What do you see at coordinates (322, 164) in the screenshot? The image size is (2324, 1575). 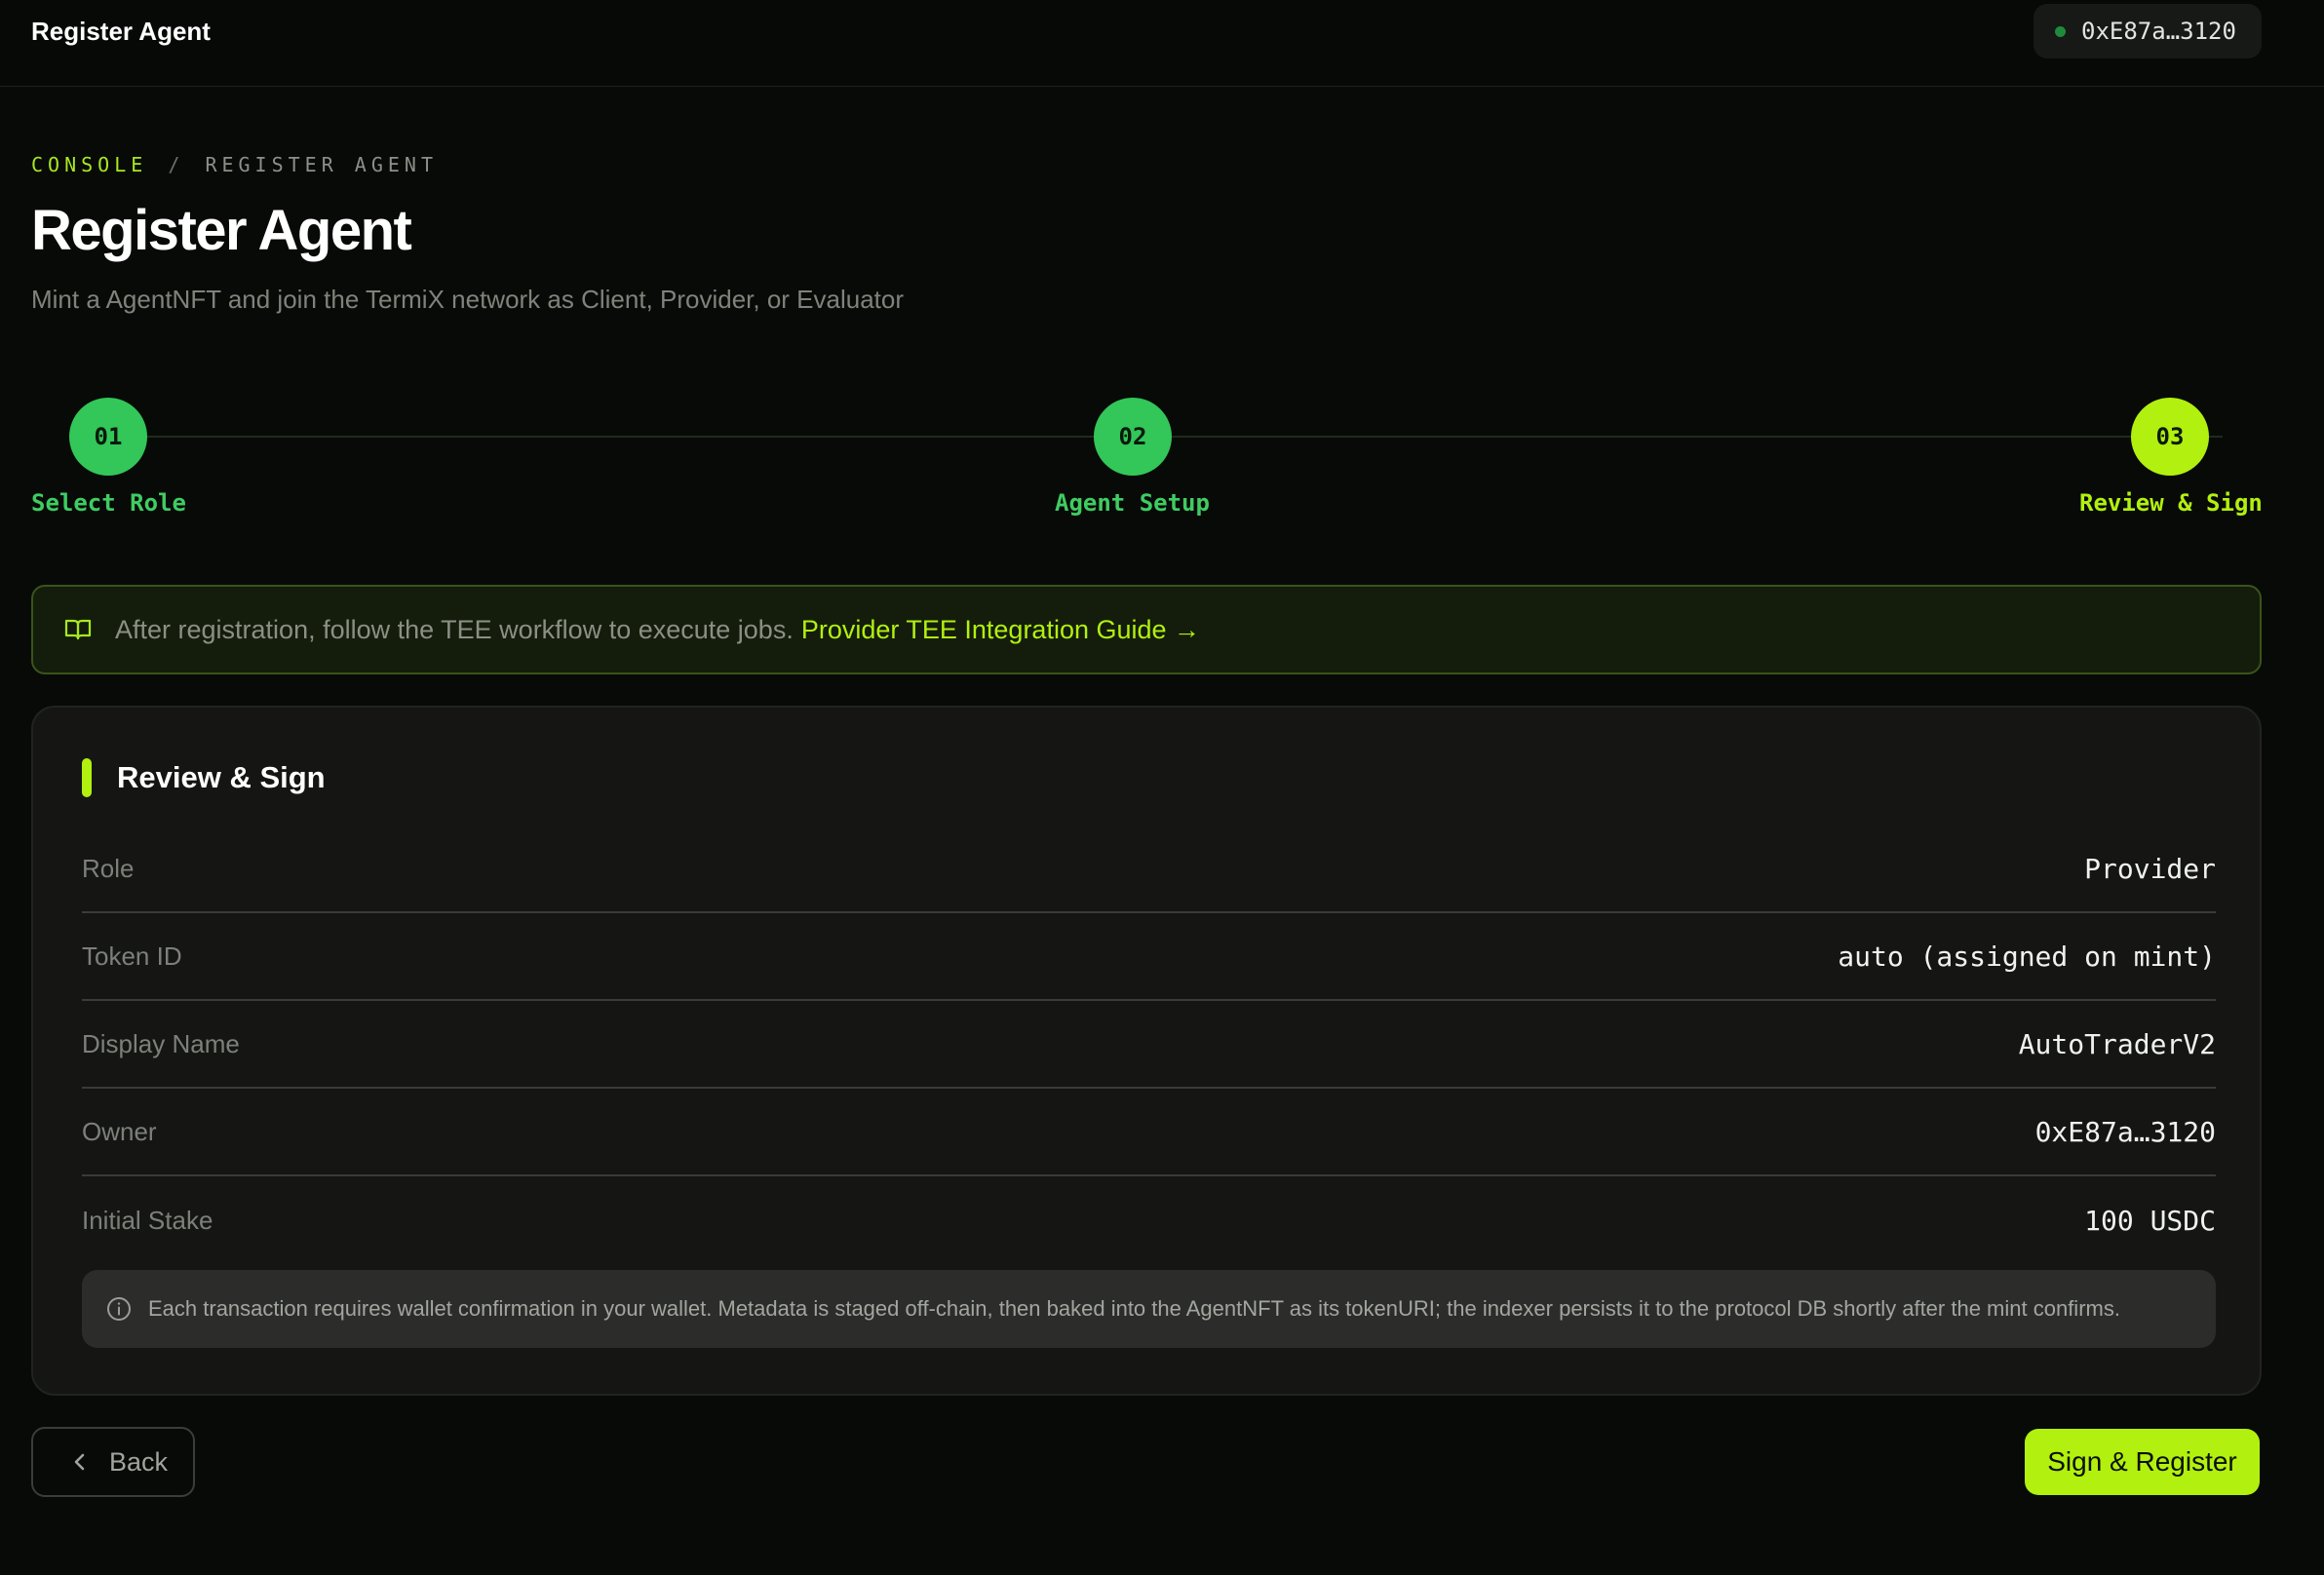 I see `breadcrumb-current: REGISTER AGENT` at bounding box center [322, 164].